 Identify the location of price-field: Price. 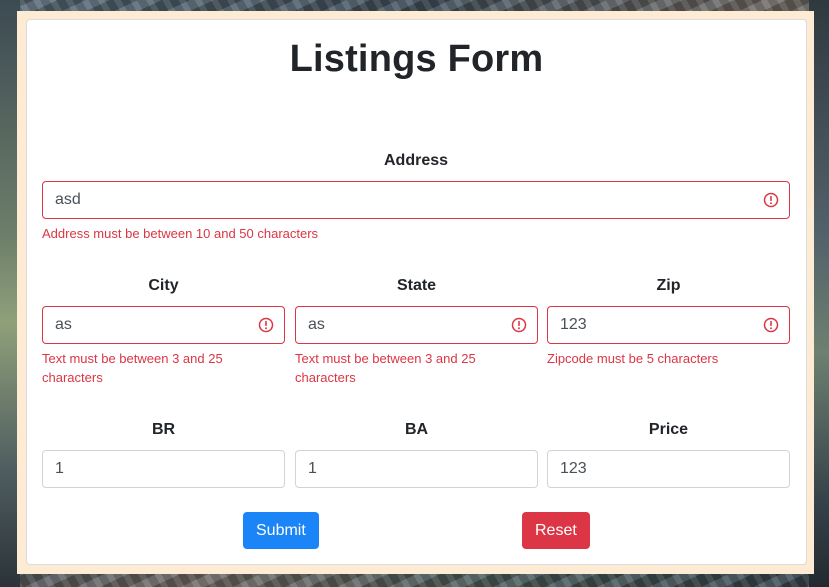
(668, 454).